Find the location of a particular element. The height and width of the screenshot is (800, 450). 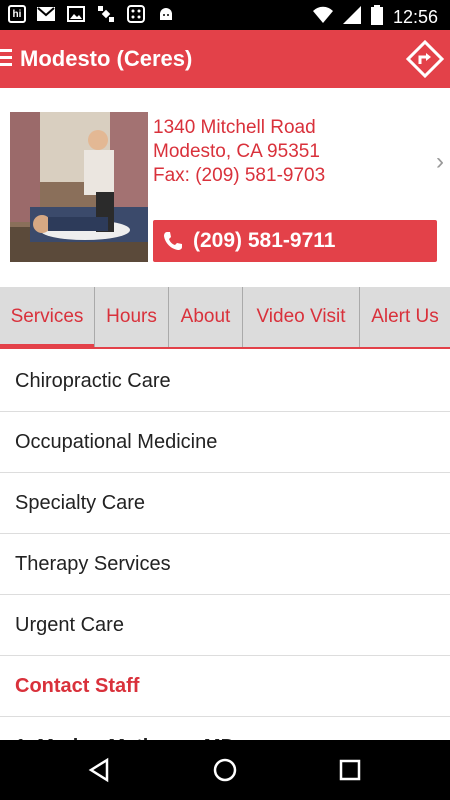

status-time: 12:56 is located at coordinates (415, 17).